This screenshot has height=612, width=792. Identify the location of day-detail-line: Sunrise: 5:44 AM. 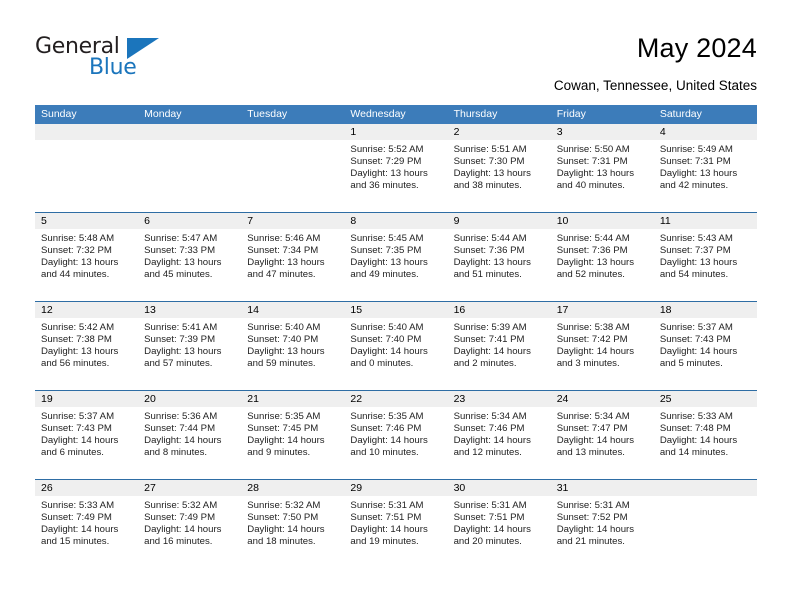
(490, 238).